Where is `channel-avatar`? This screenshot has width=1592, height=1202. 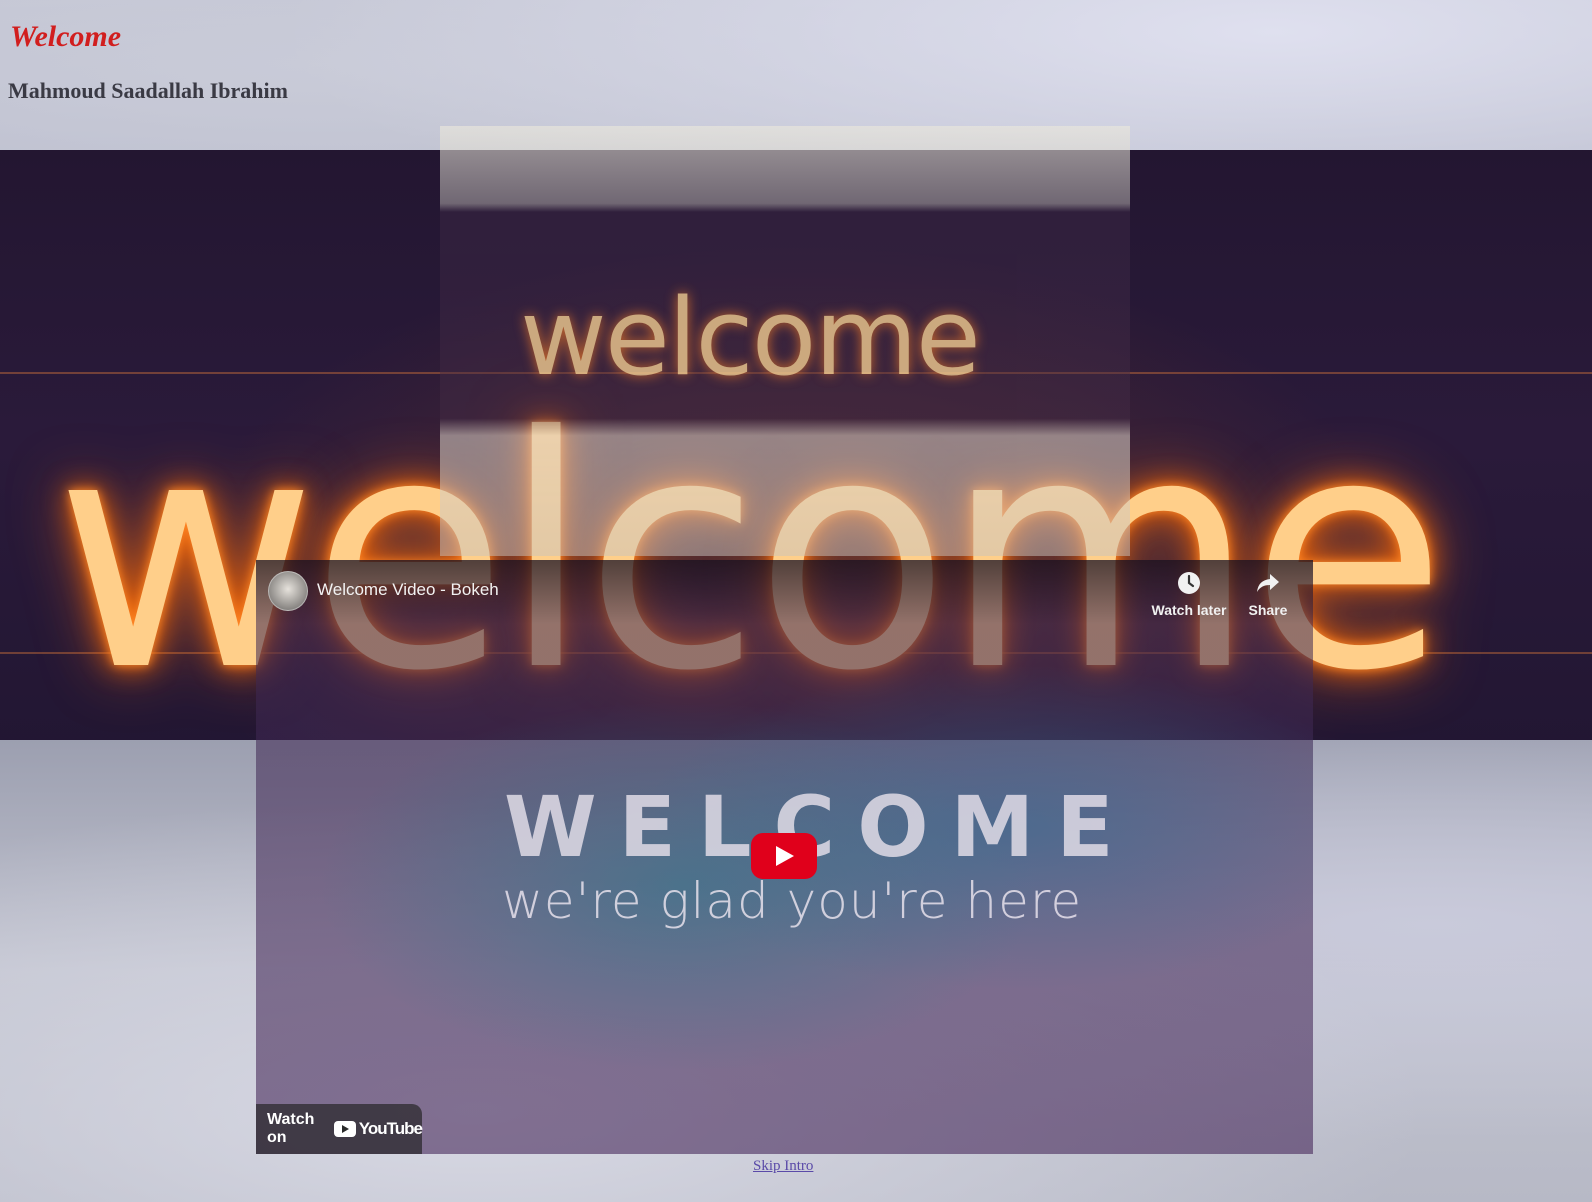
channel-avatar is located at coordinates (288, 591).